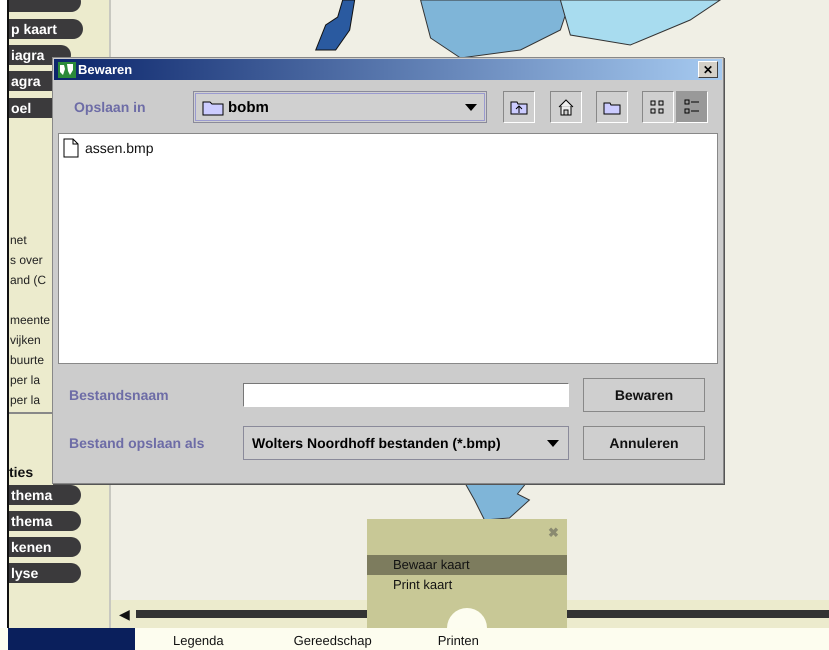 Image resolution: width=829 pixels, height=650 pixels. Describe the element at coordinates (30, 320) in the screenshot. I see `info-text: meente` at that location.